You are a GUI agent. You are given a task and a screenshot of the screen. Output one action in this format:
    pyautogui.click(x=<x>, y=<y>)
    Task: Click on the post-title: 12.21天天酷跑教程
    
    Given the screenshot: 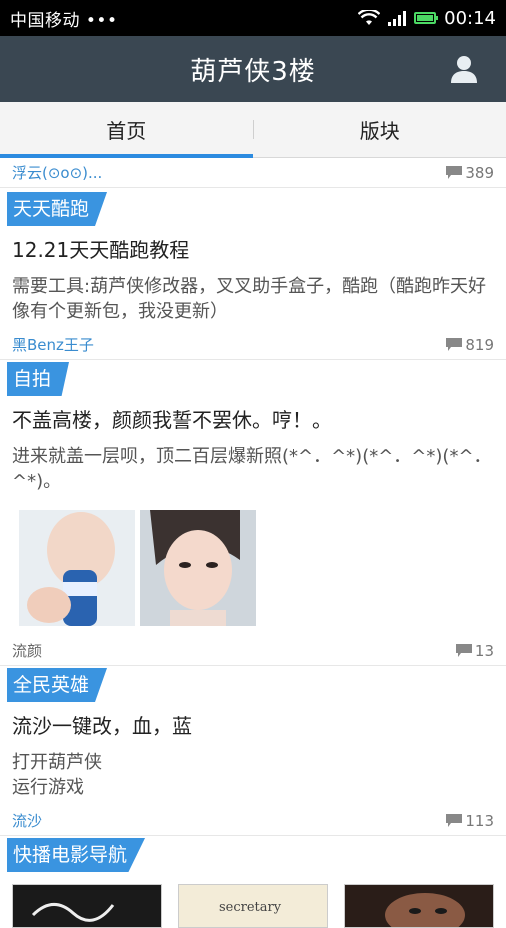 What is the action you would take?
    pyautogui.click(x=253, y=247)
    